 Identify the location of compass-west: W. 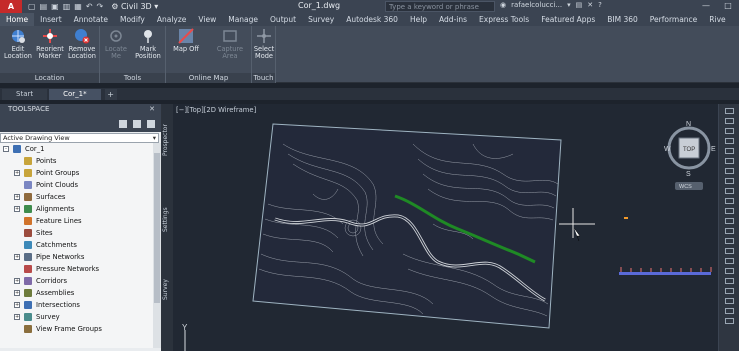
(667, 149).